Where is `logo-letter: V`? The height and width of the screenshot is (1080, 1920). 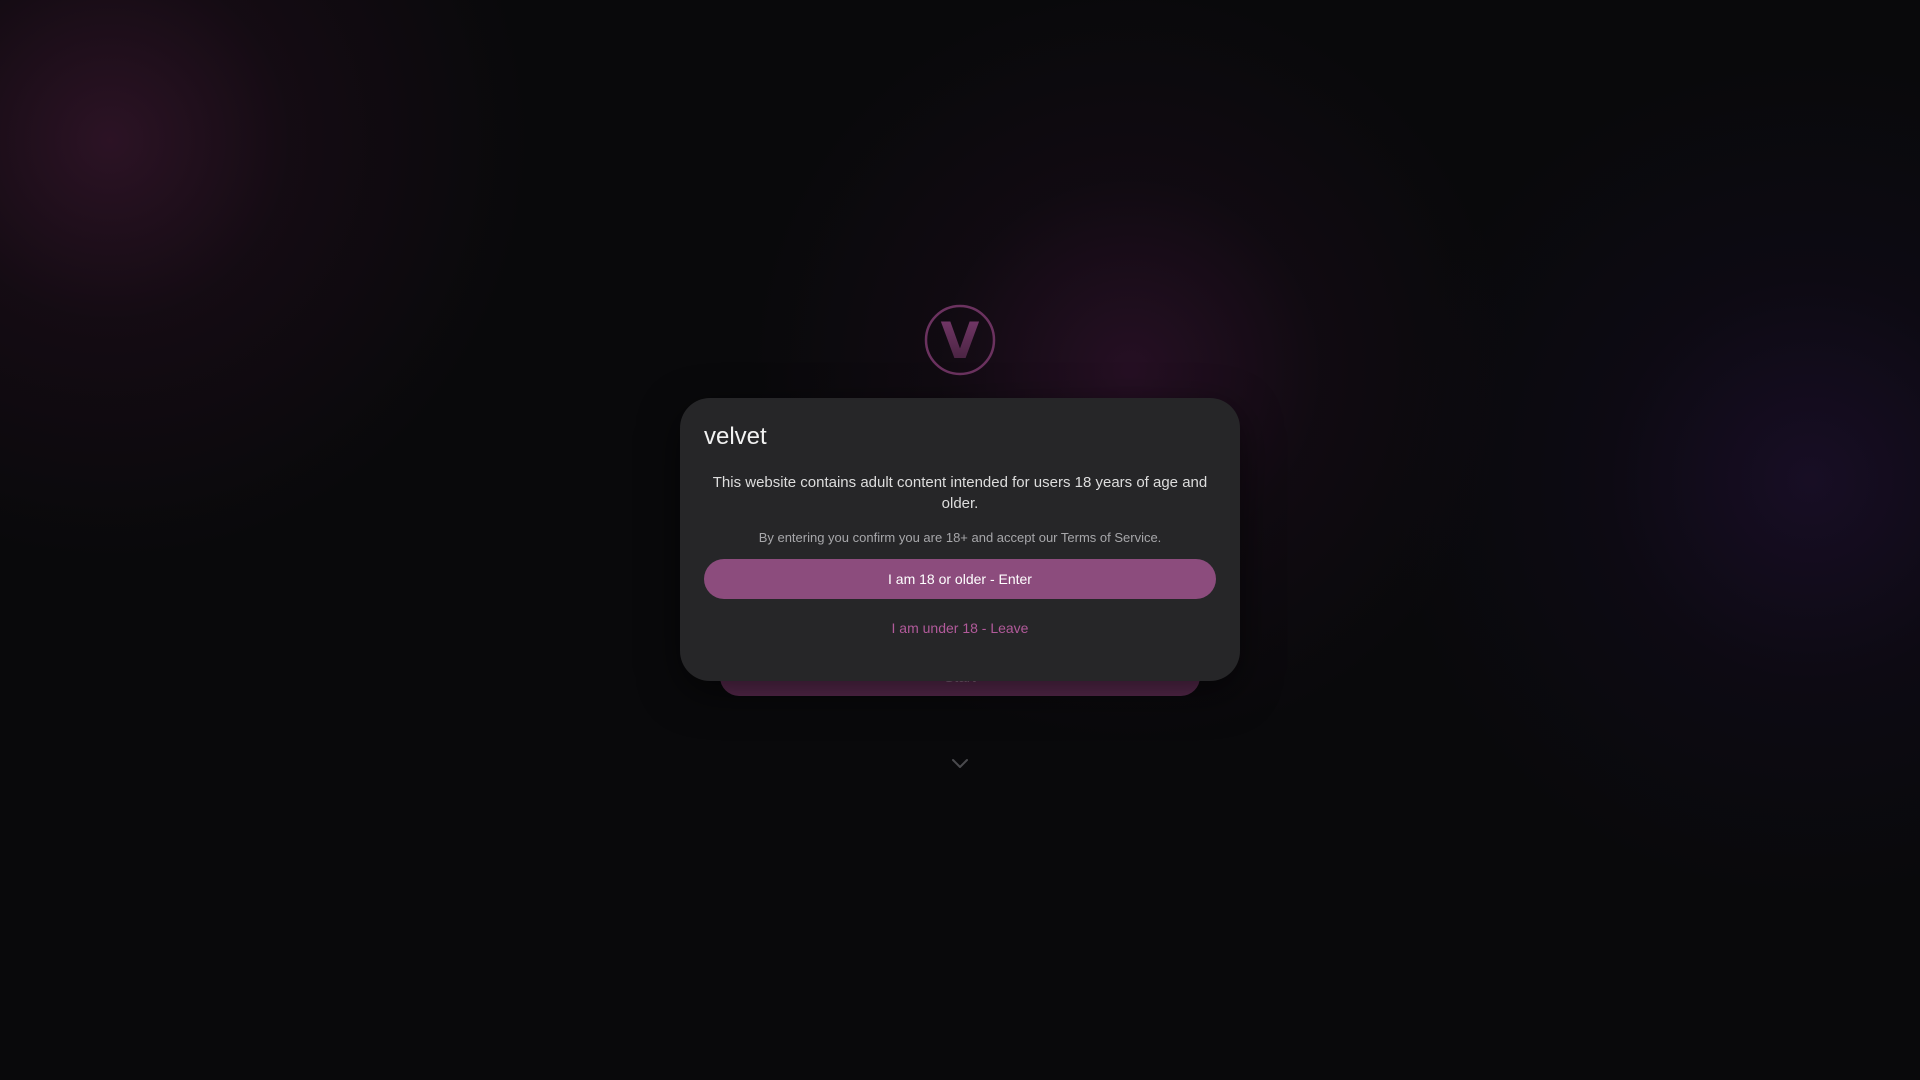
logo-letter: V is located at coordinates (960, 341).